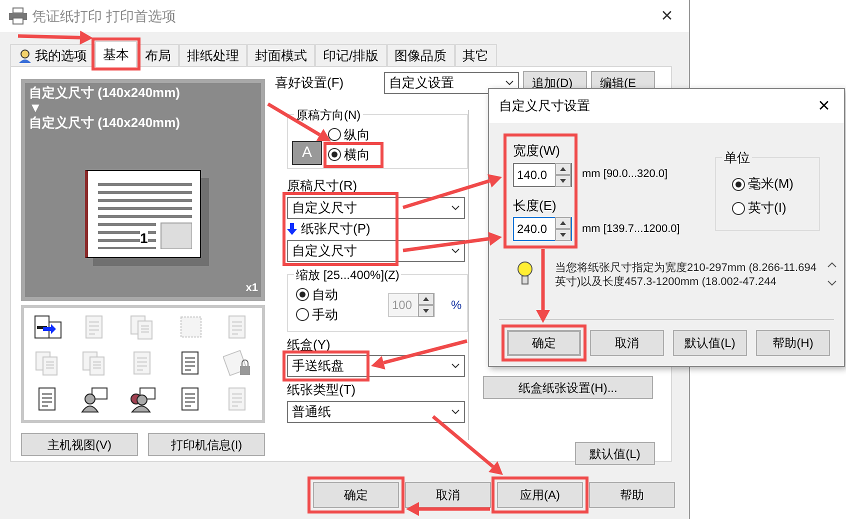 The image size is (846, 519). What do you see at coordinates (144, 238) in the screenshot?
I see `page-number: 1` at bounding box center [144, 238].